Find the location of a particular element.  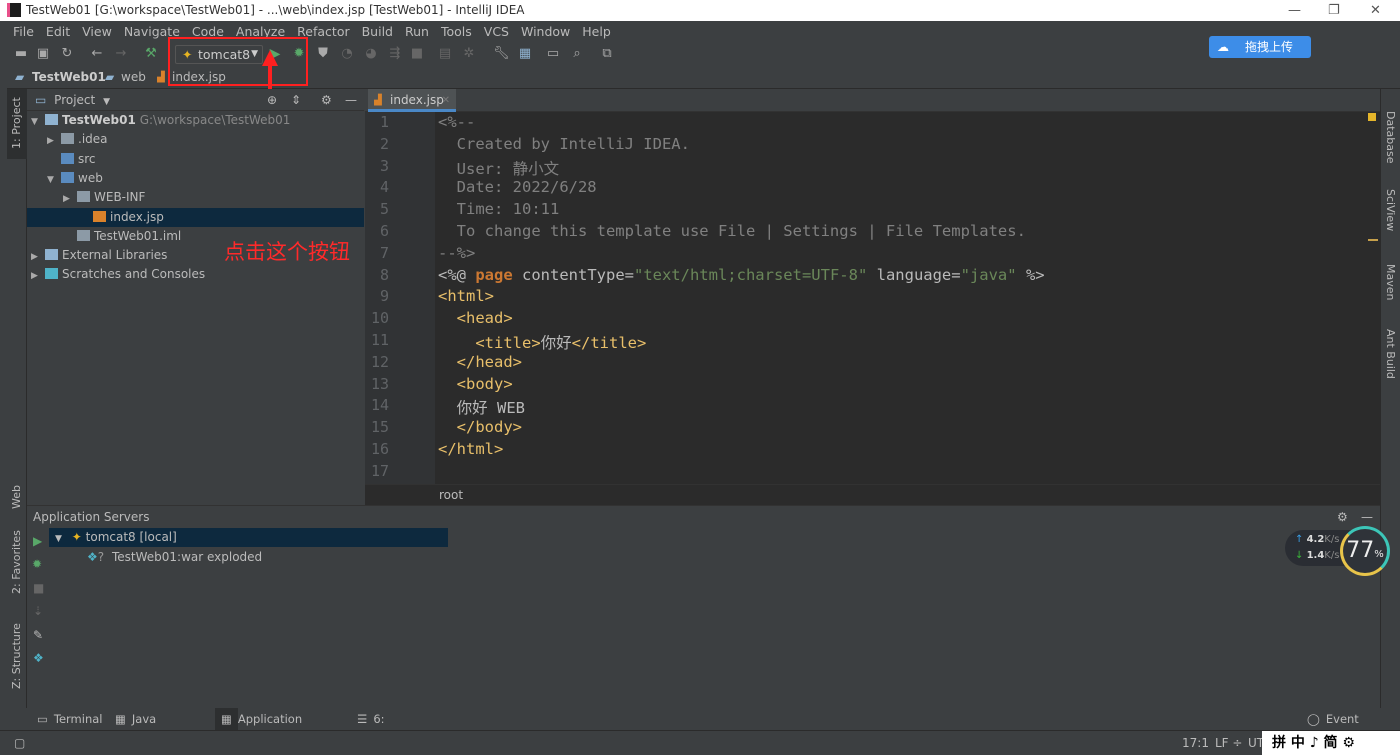

code-line: <%-- is located at coordinates (456, 122).